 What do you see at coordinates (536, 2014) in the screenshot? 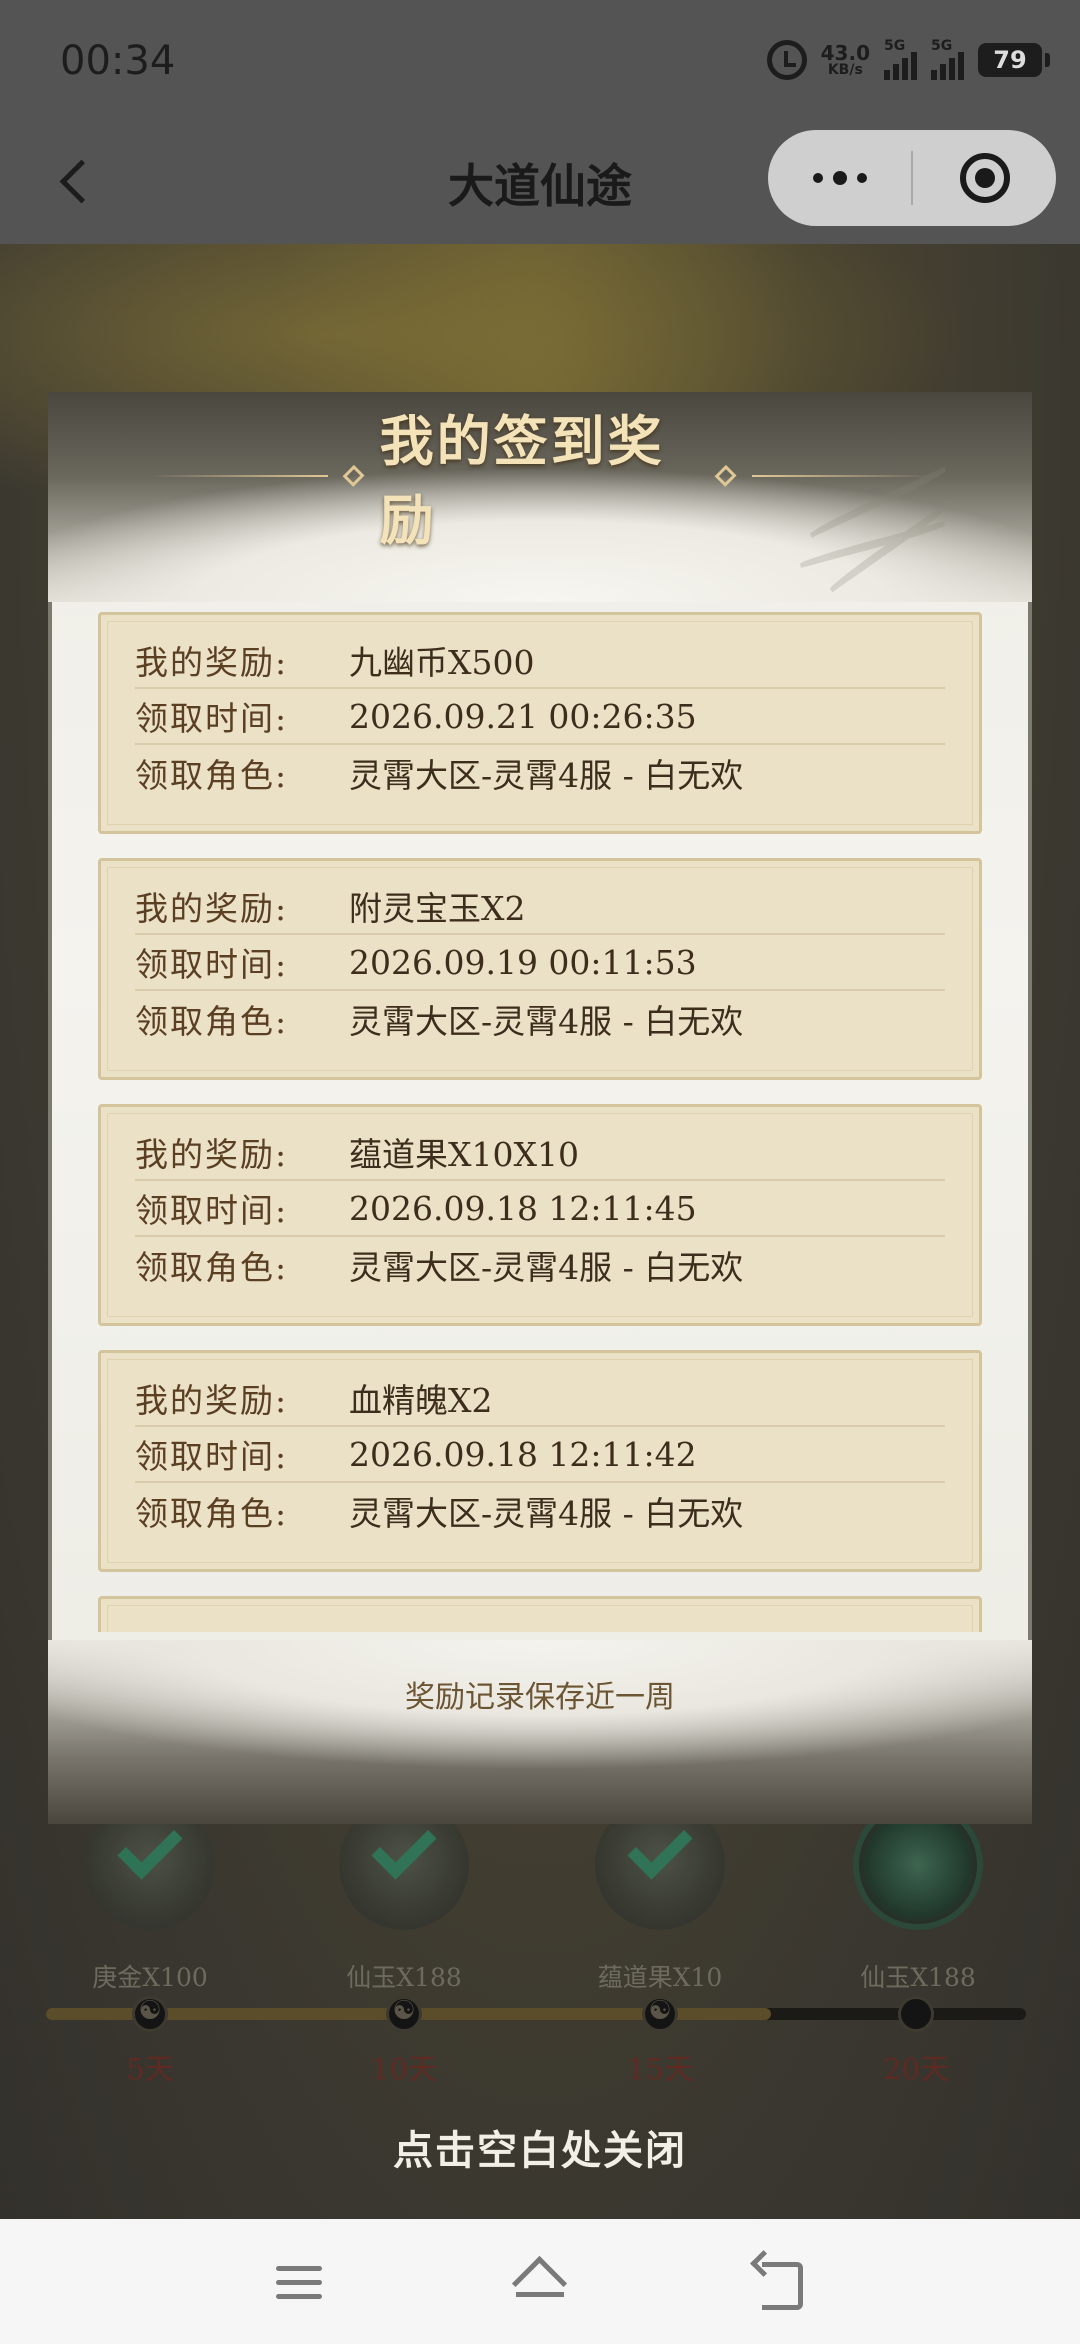
I see `progress-track` at bounding box center [536, 2014].